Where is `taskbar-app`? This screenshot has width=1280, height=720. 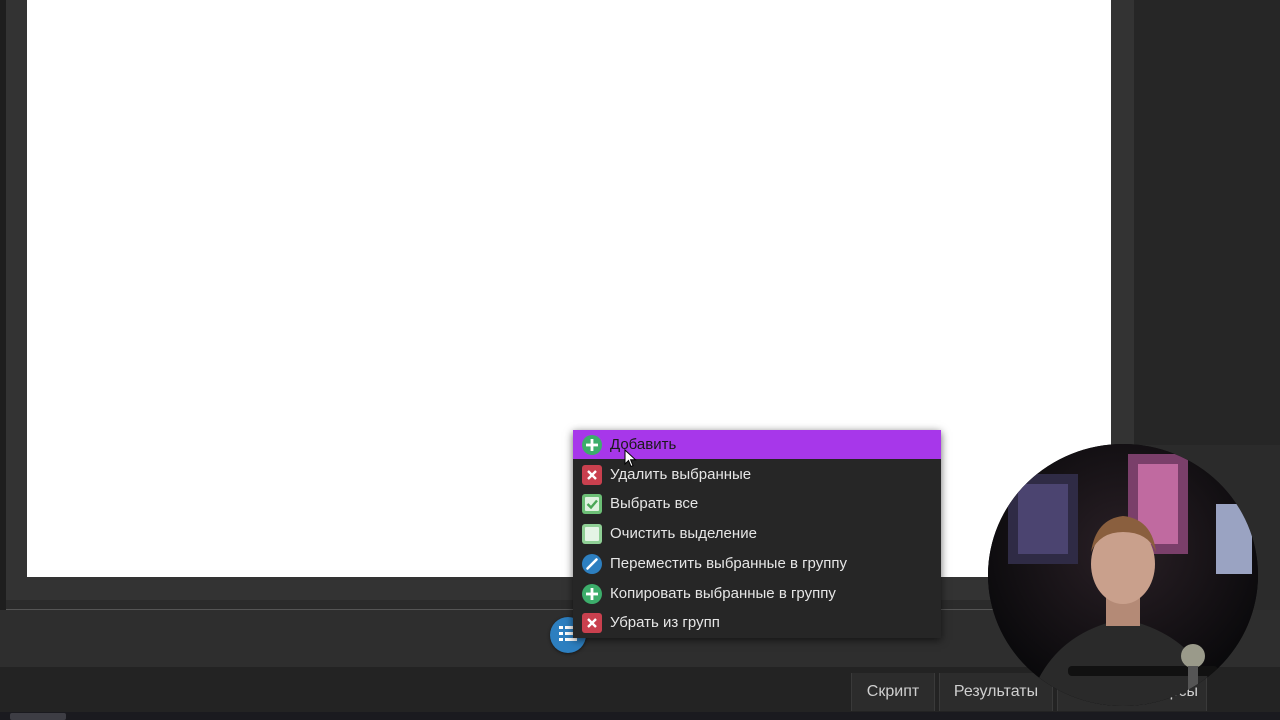 taskbar-app is located at coordinates (38, 716).